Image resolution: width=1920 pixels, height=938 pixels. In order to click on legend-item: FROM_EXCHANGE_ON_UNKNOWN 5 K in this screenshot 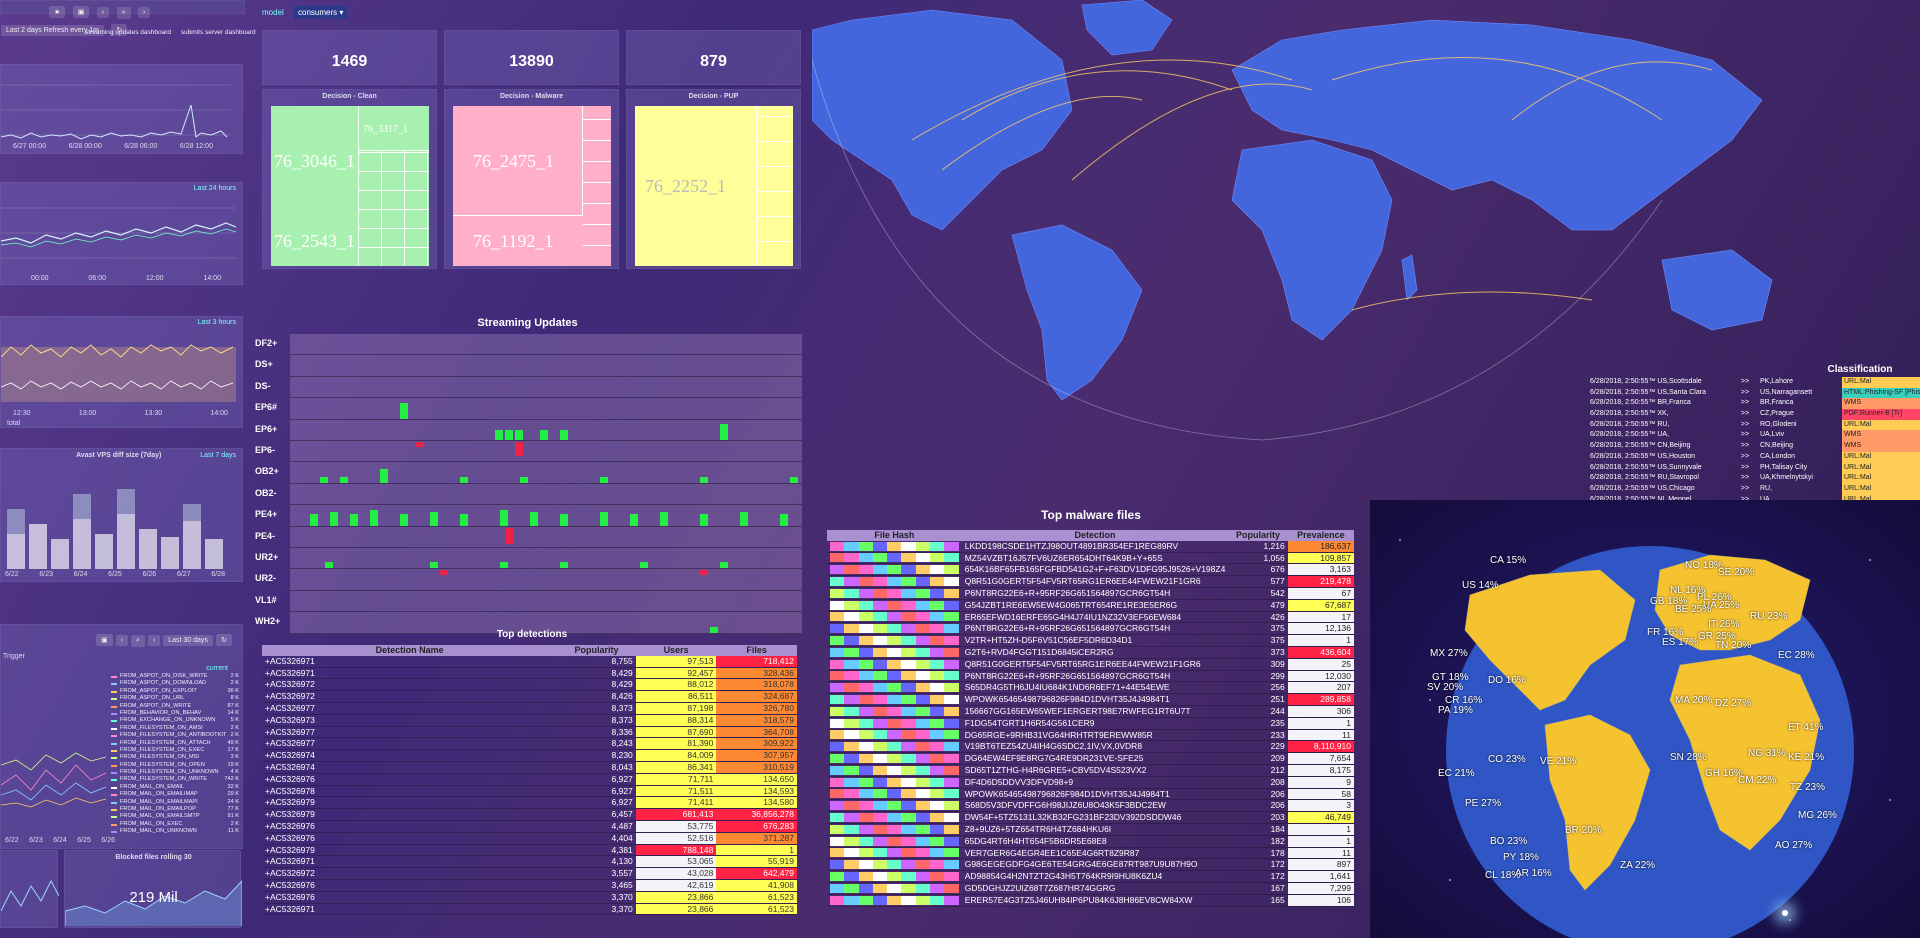, I will do `click(175, 720)`.